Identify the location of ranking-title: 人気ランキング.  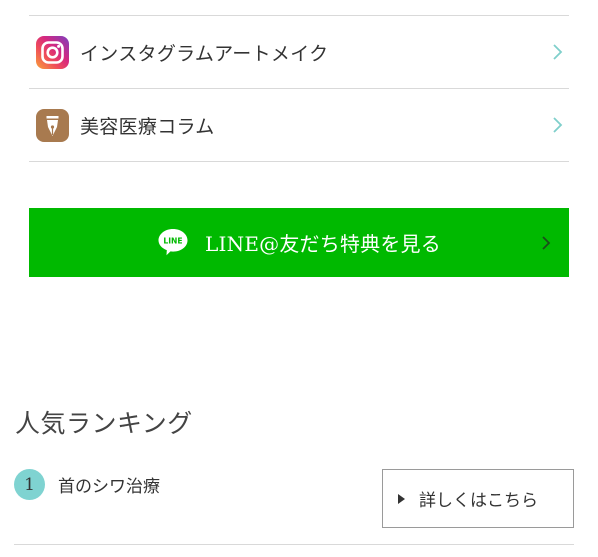
(104, 423).